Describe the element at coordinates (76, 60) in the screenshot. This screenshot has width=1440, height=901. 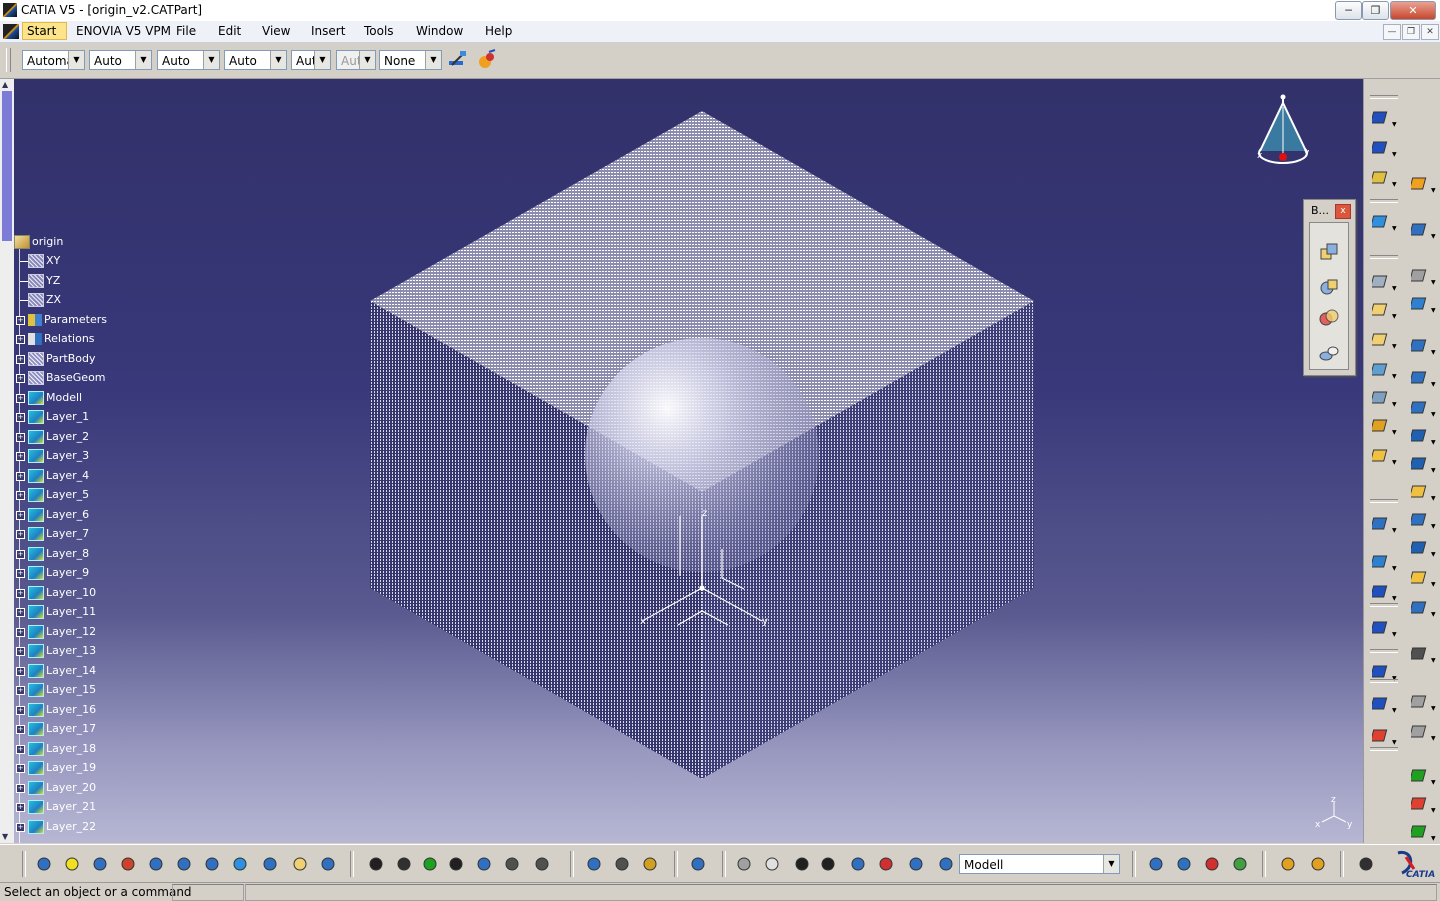
I see `chevron-down-icon: ▼` at that location.